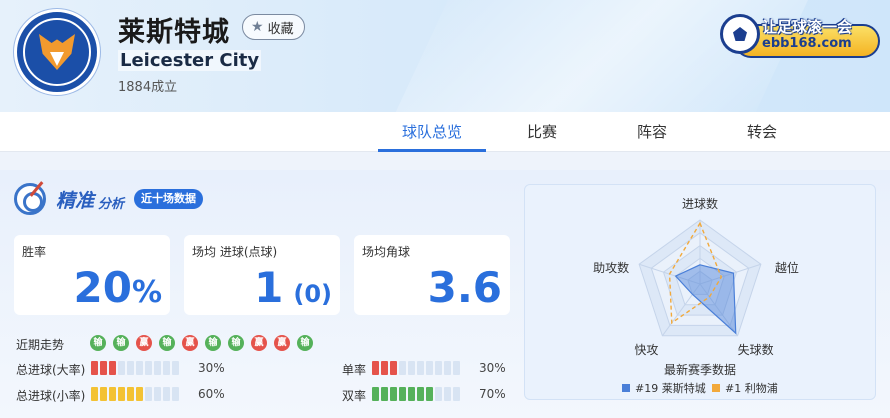 This screenshot has height=418, width=890. What do you see at coordinates (51, 370) in the screenshot?
I see `over-big-label: 总进球(大率)` at bounding box center [51, 370].